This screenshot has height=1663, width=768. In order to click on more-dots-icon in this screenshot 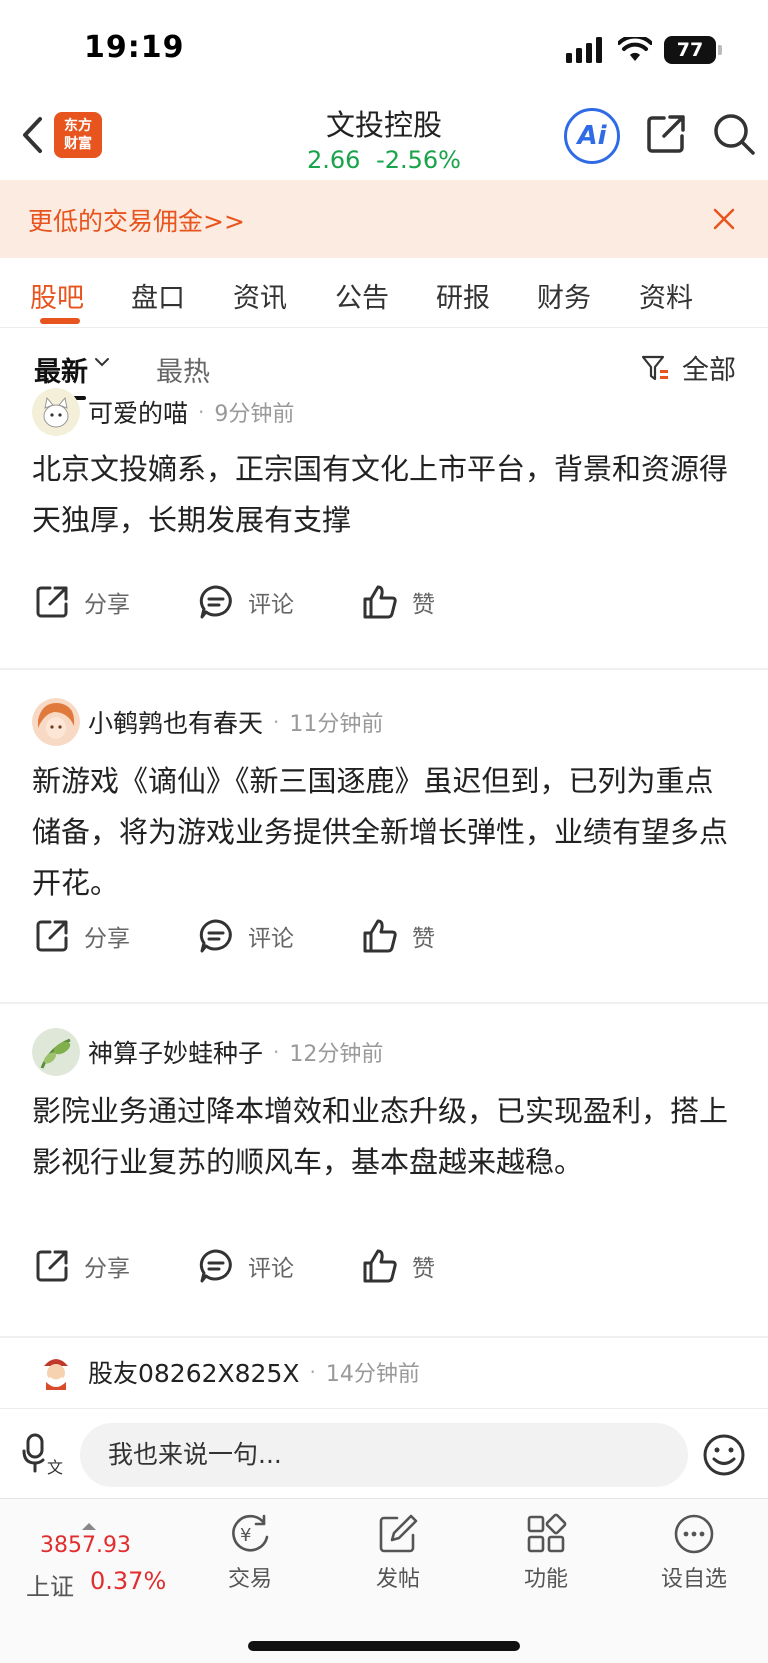, I will do `click(694, 1534)`.